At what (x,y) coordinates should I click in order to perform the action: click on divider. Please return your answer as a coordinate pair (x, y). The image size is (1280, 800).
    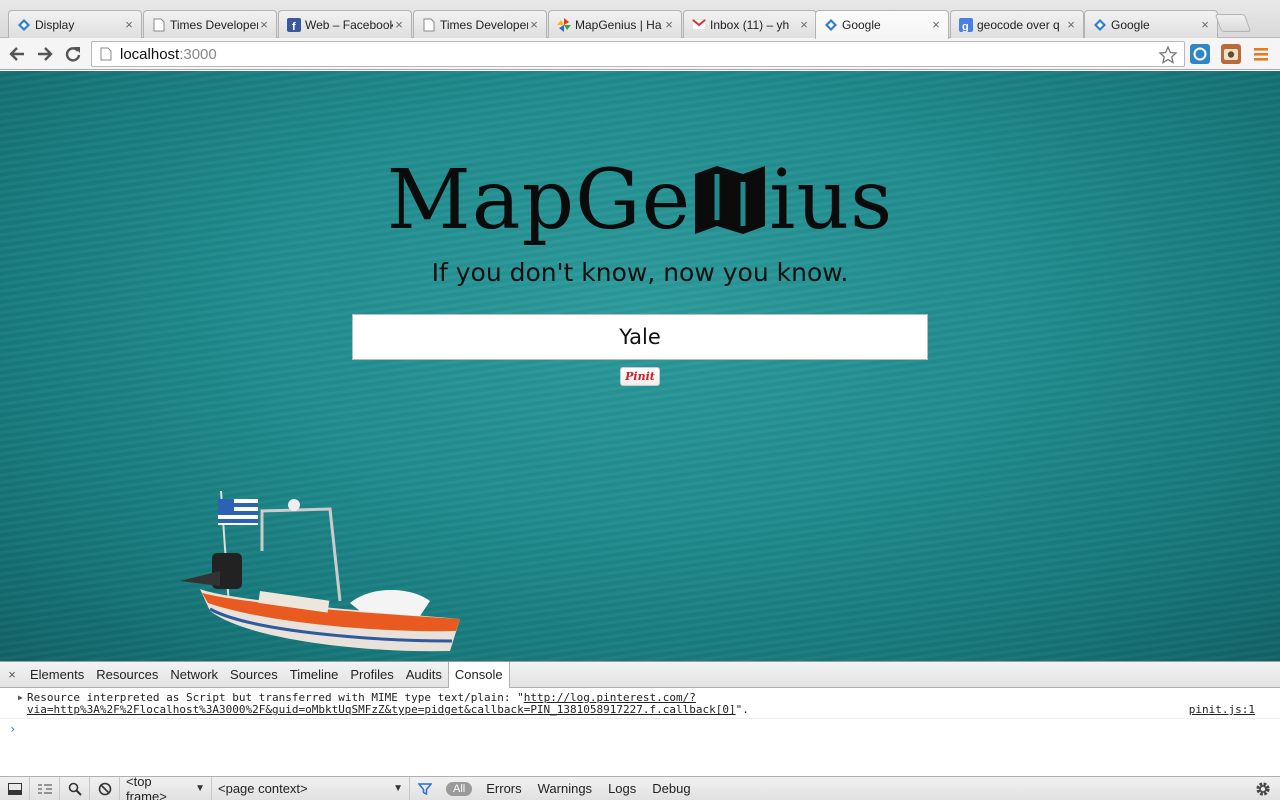
    Looking at the image, I should click on (640, 718).